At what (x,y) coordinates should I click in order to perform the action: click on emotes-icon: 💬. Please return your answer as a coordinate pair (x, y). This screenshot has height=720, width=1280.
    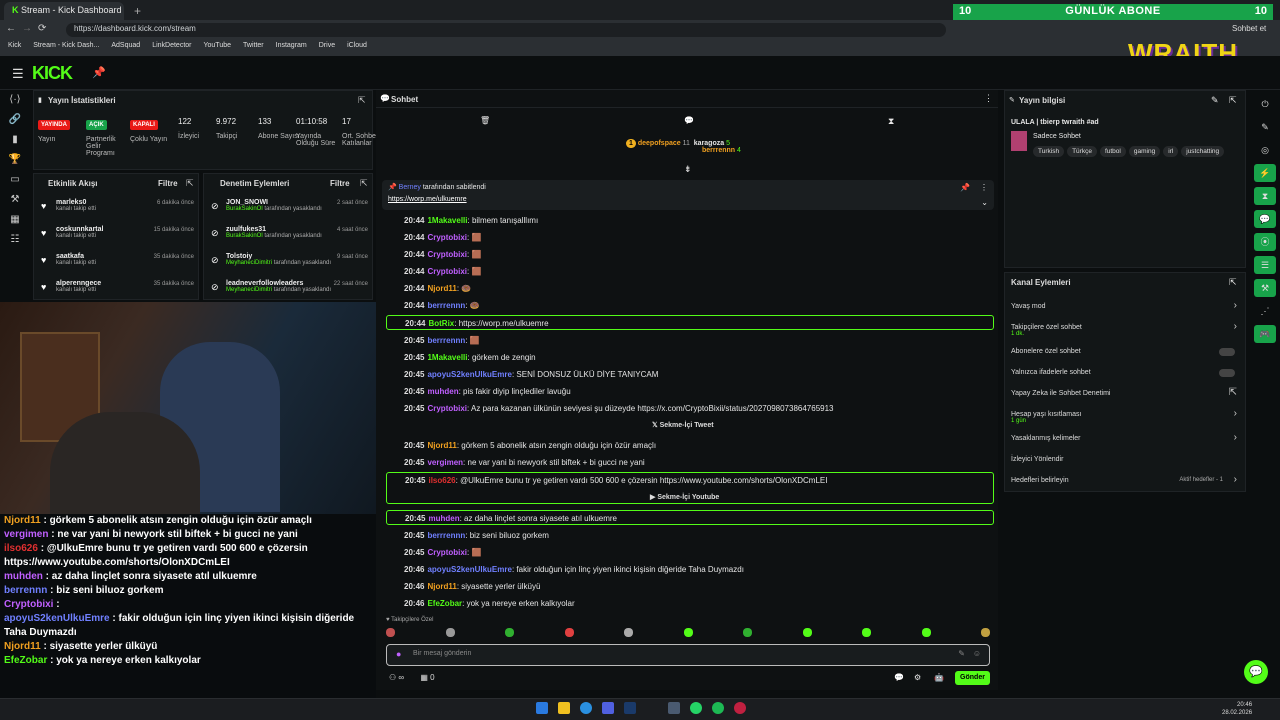
    Looking at the image, I should click on (899, 677).